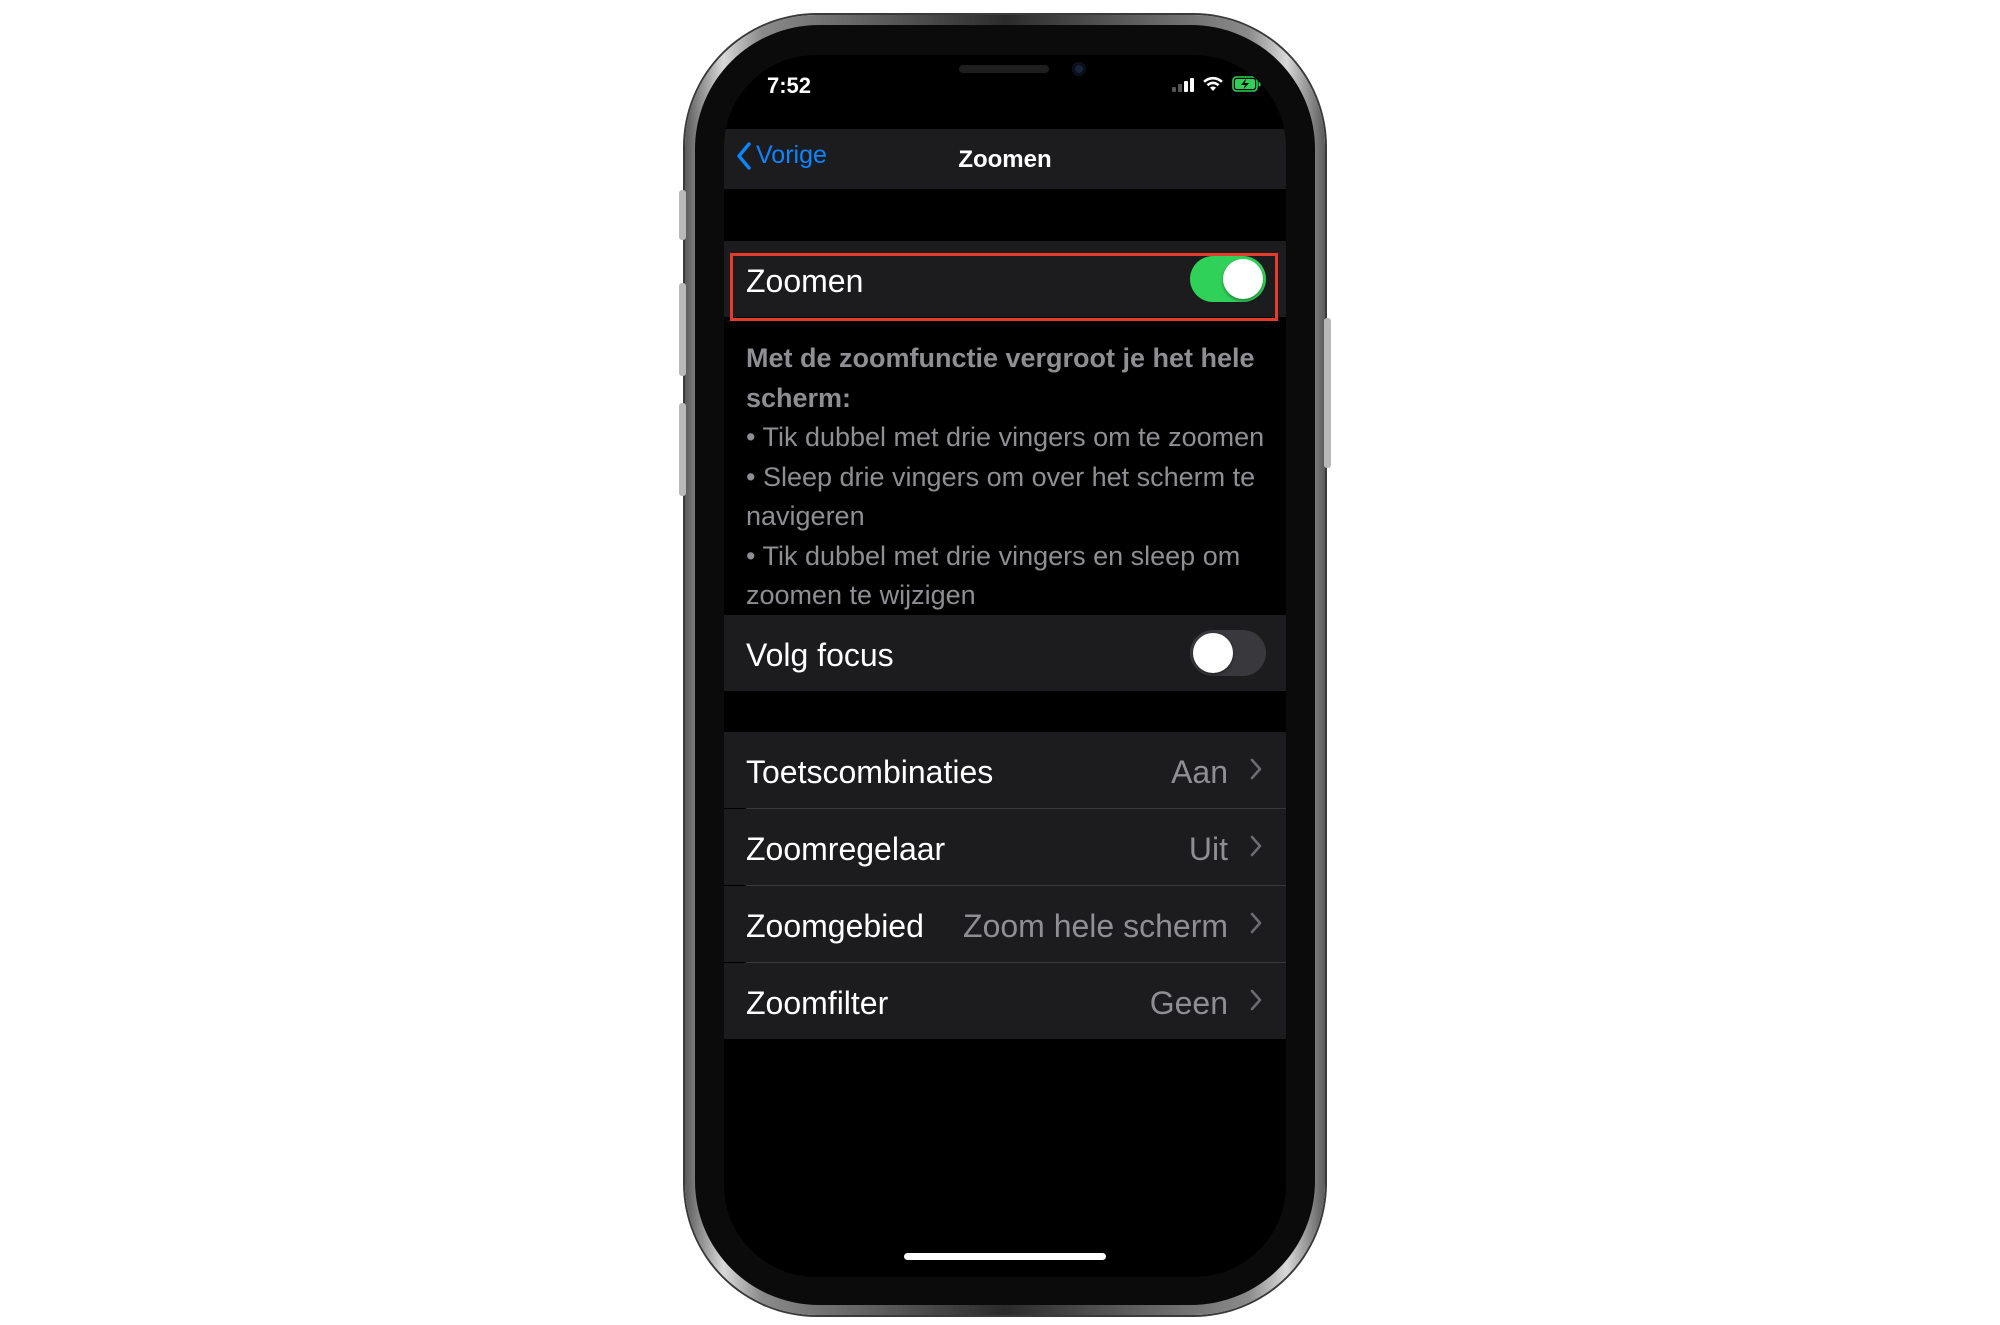 The height and width of the screenshot is (1325, 2000). What do you see at coordinates (682, 215) in the screenshot?
I see `silent-switch` at bounding box center [682, 215].